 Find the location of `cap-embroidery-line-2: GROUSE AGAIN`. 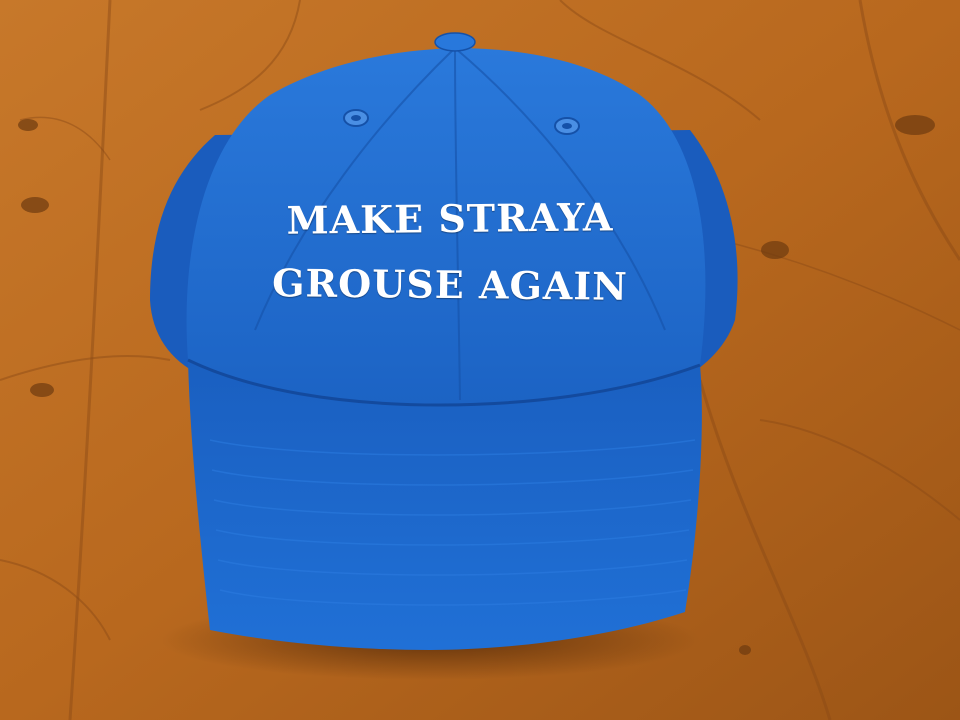

cap-embroidery-line-2: GROUSE AGAIN is located at coordinates (450, 284).